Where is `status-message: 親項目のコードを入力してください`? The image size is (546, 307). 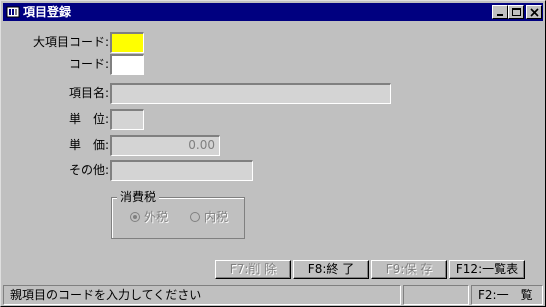
status-message: 親項目のコードを入力してください is located at coordinates (202, 295).